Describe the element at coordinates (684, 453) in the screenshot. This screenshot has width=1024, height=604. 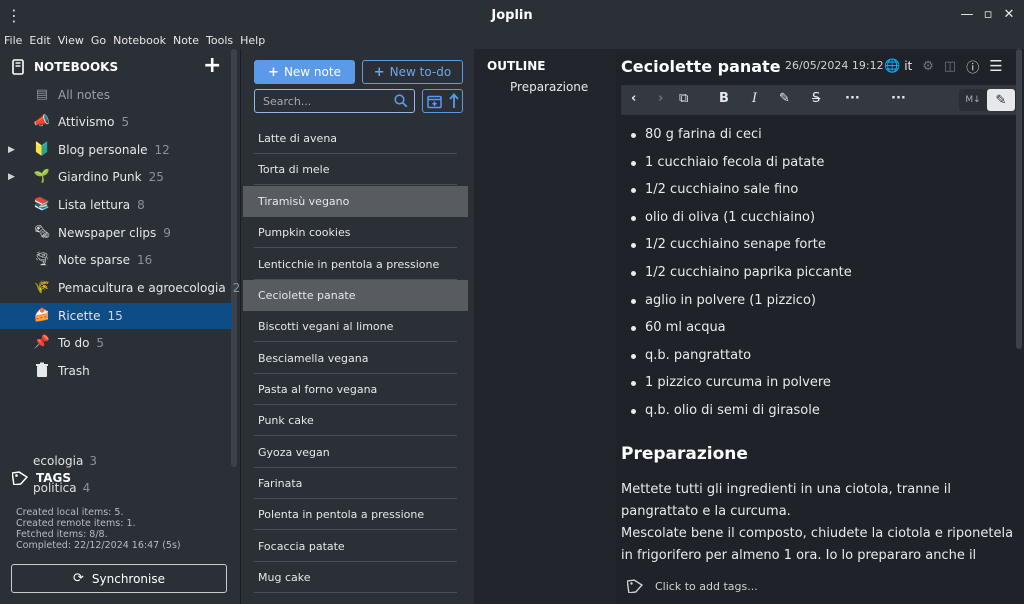
I see `section-heading: Preparazione` at that location.